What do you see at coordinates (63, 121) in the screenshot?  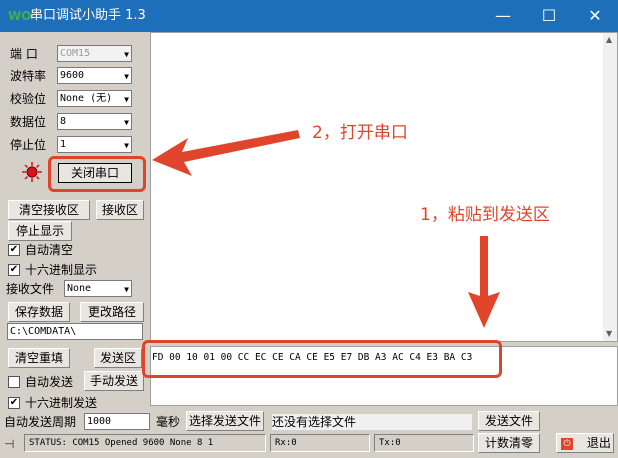 I see `databits-value: 8` at bounding box center [63, 121].